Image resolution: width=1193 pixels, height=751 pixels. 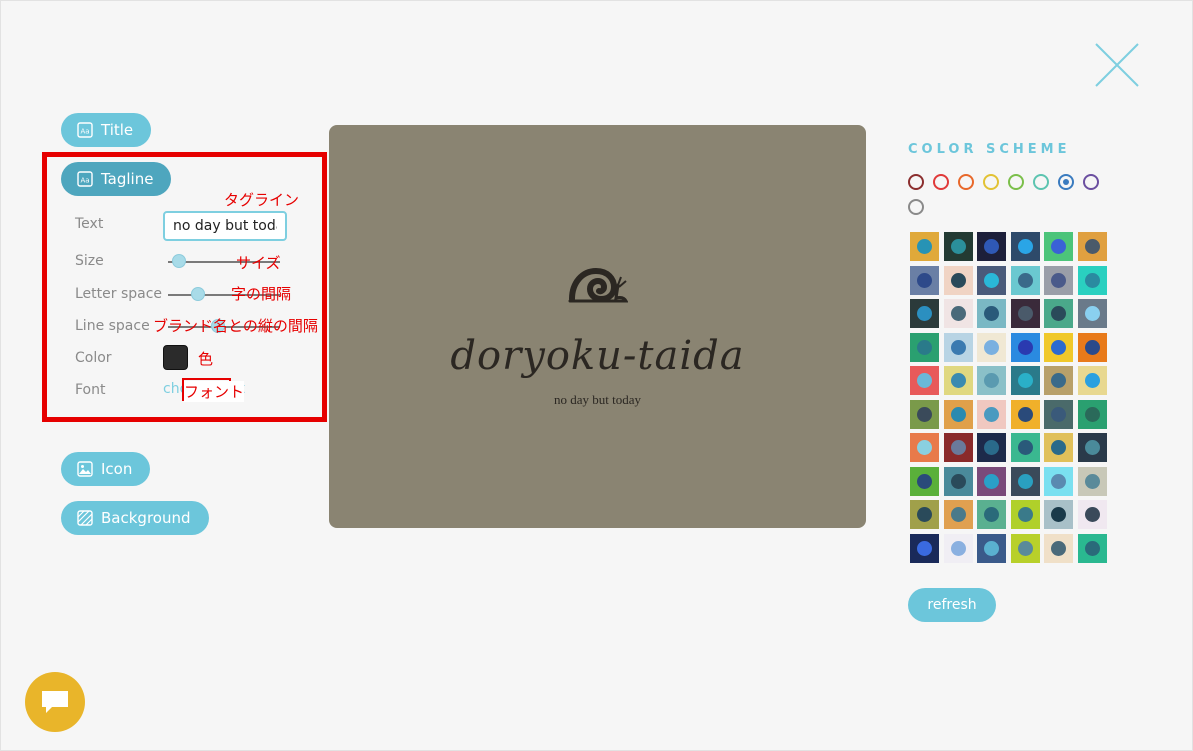 I want to click on svg-text: Aa, so click(x=85, y=181).